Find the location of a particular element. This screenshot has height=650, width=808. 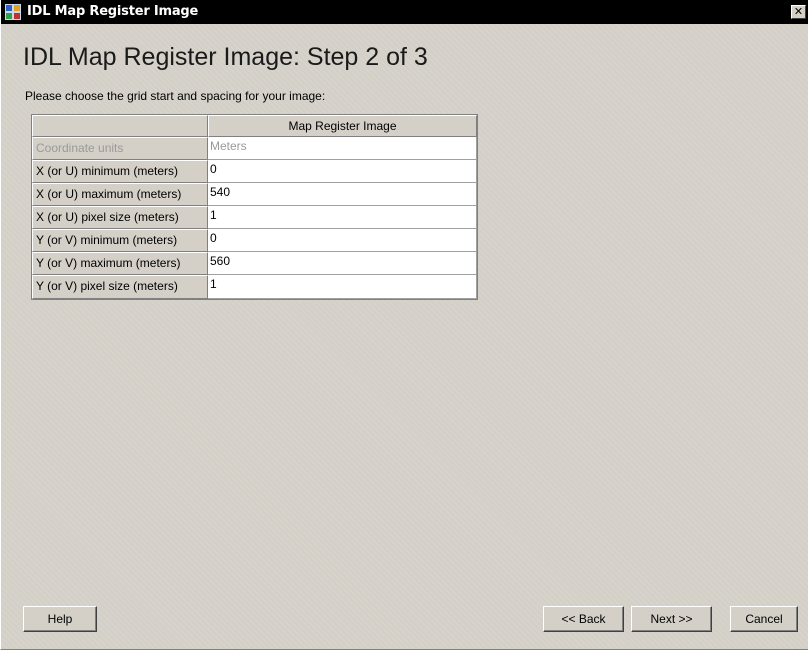

window-title: IDL Map Register Image is located at coordinates (113, 11).